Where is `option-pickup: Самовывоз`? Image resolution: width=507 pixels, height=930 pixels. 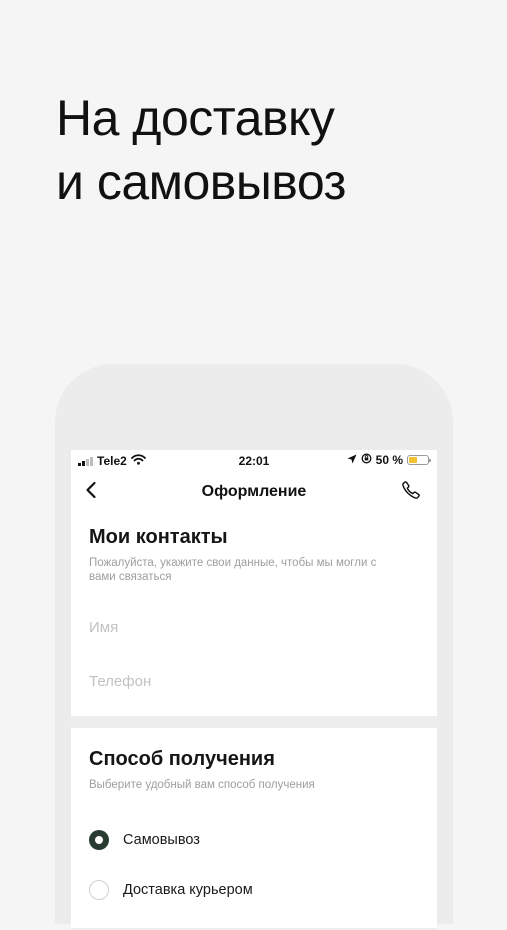
option-pickup: Самовывоз is located at coordinates (254, 840).